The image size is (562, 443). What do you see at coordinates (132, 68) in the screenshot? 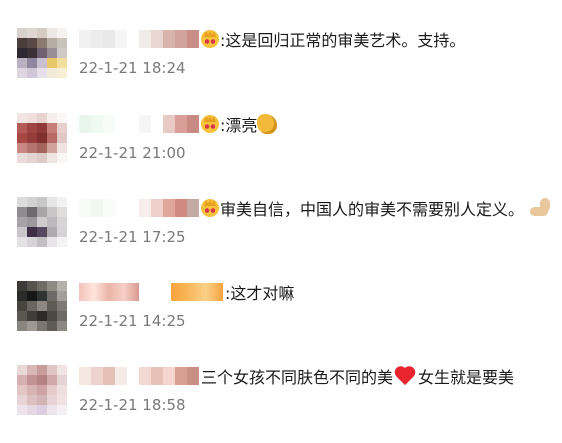
I see `comment-timestamp: 22-1-21 18:24` at bounding box center [132, 68].